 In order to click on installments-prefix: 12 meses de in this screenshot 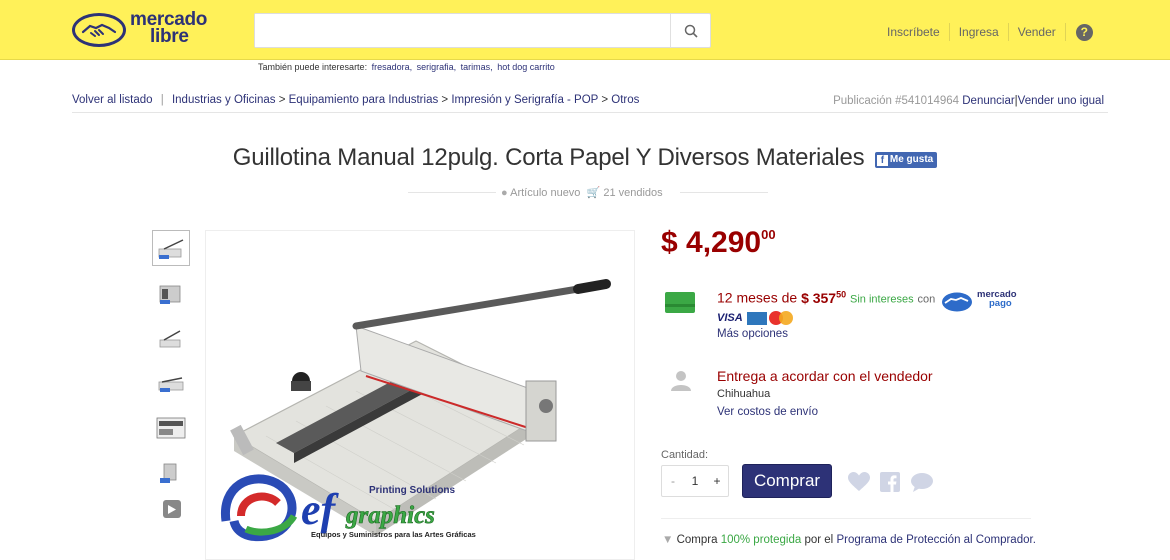, I will do `click(757, 297)`.